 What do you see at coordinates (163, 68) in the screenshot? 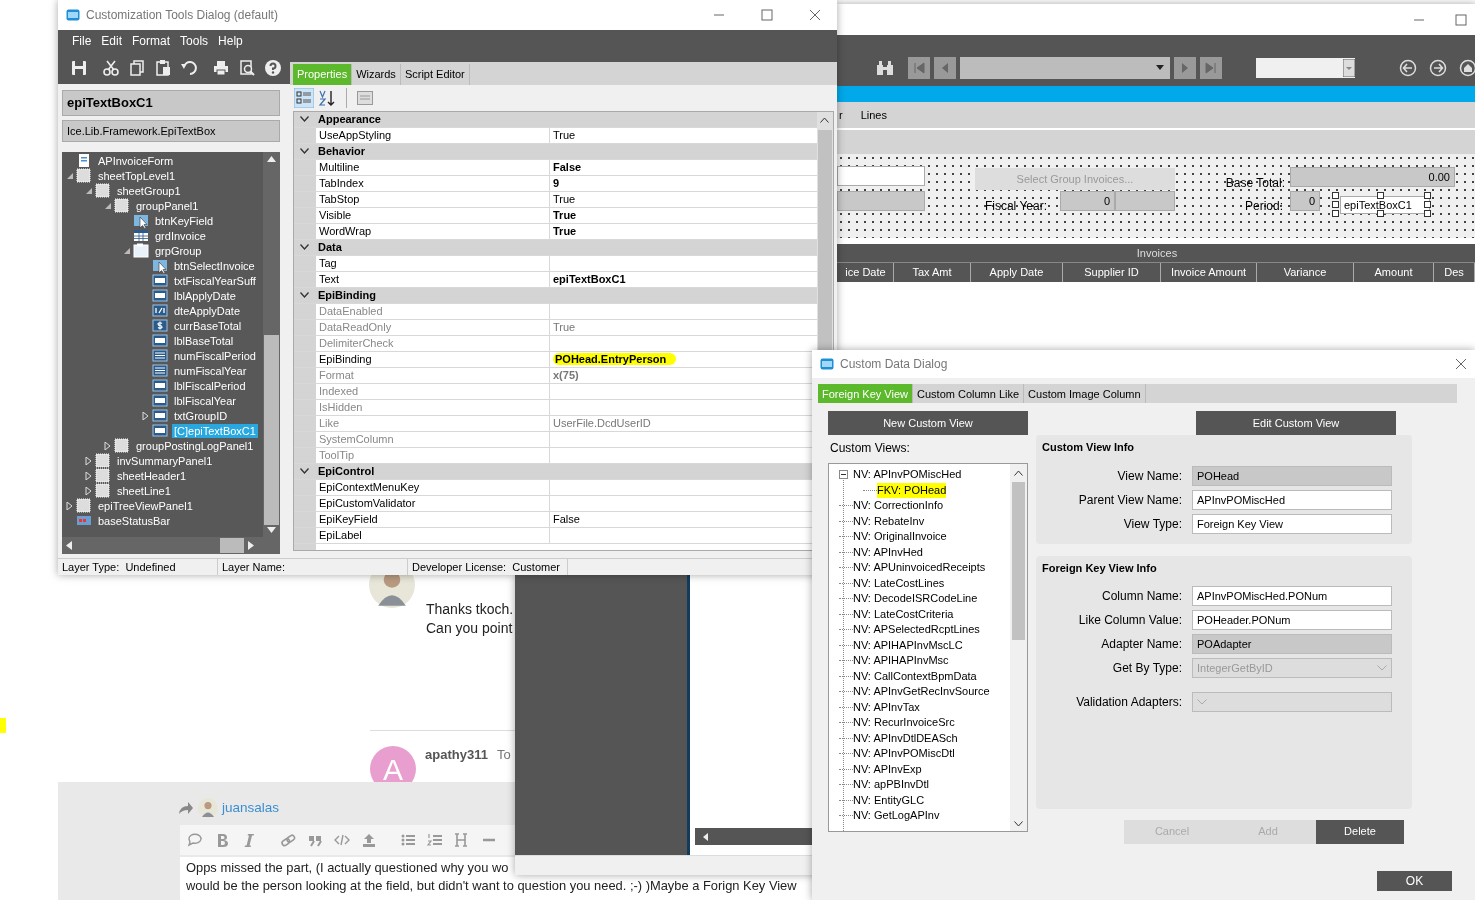
I see `paste-icon` at bounding box center [163, 68].